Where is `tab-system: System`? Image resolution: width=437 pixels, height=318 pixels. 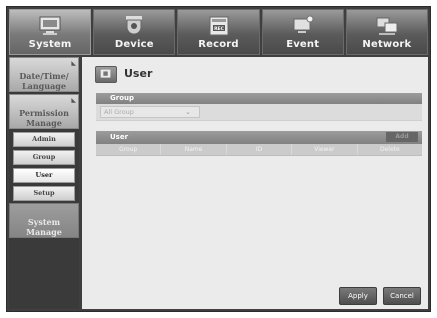
tab-system: System is located at coordinates (50, 32).